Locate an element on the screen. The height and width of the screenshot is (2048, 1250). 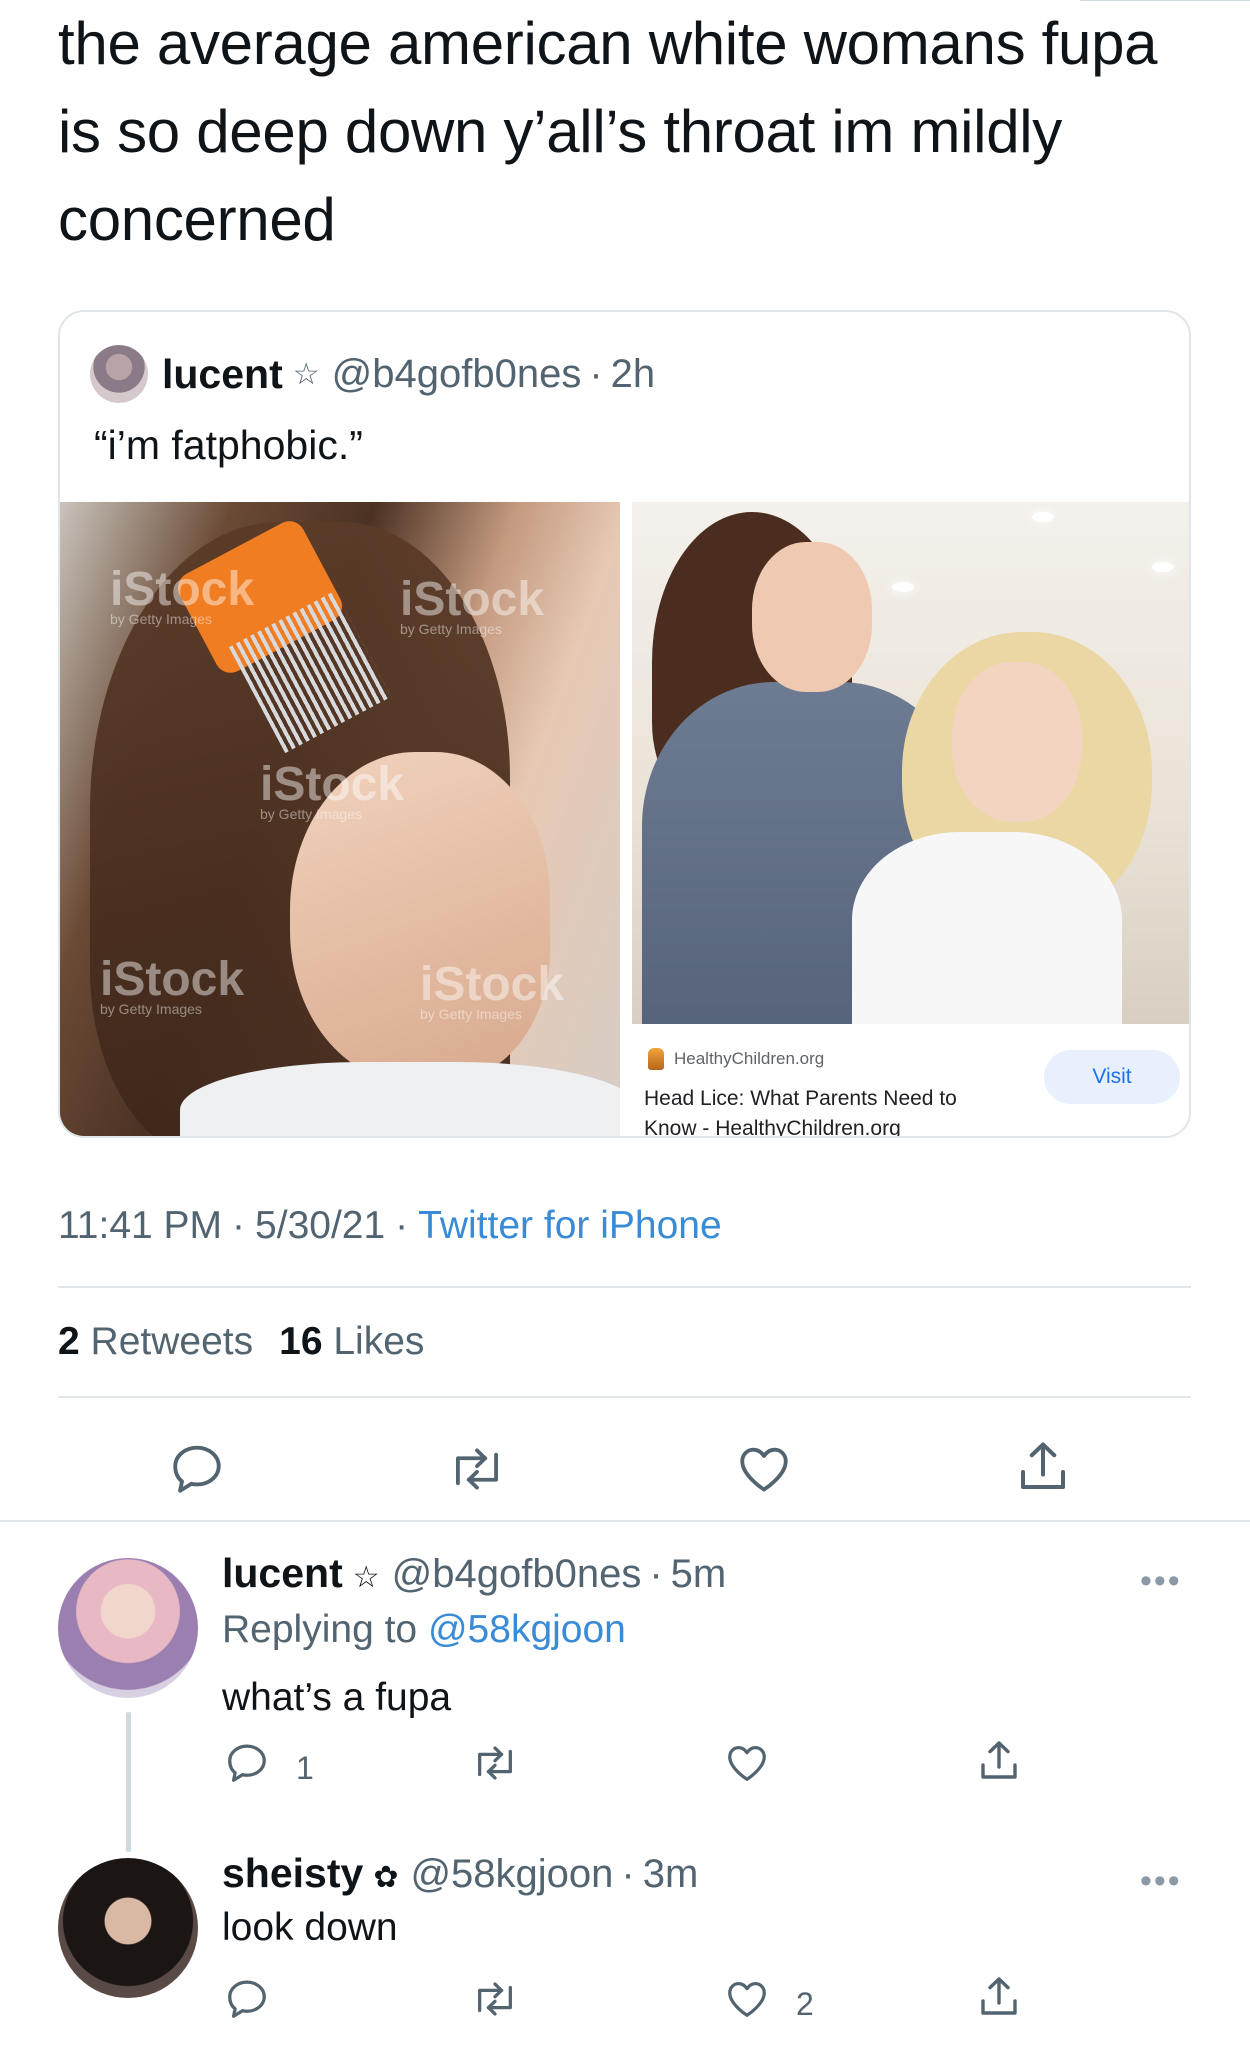
reply-author-name: lucent is located at coordinates (282, 1573).